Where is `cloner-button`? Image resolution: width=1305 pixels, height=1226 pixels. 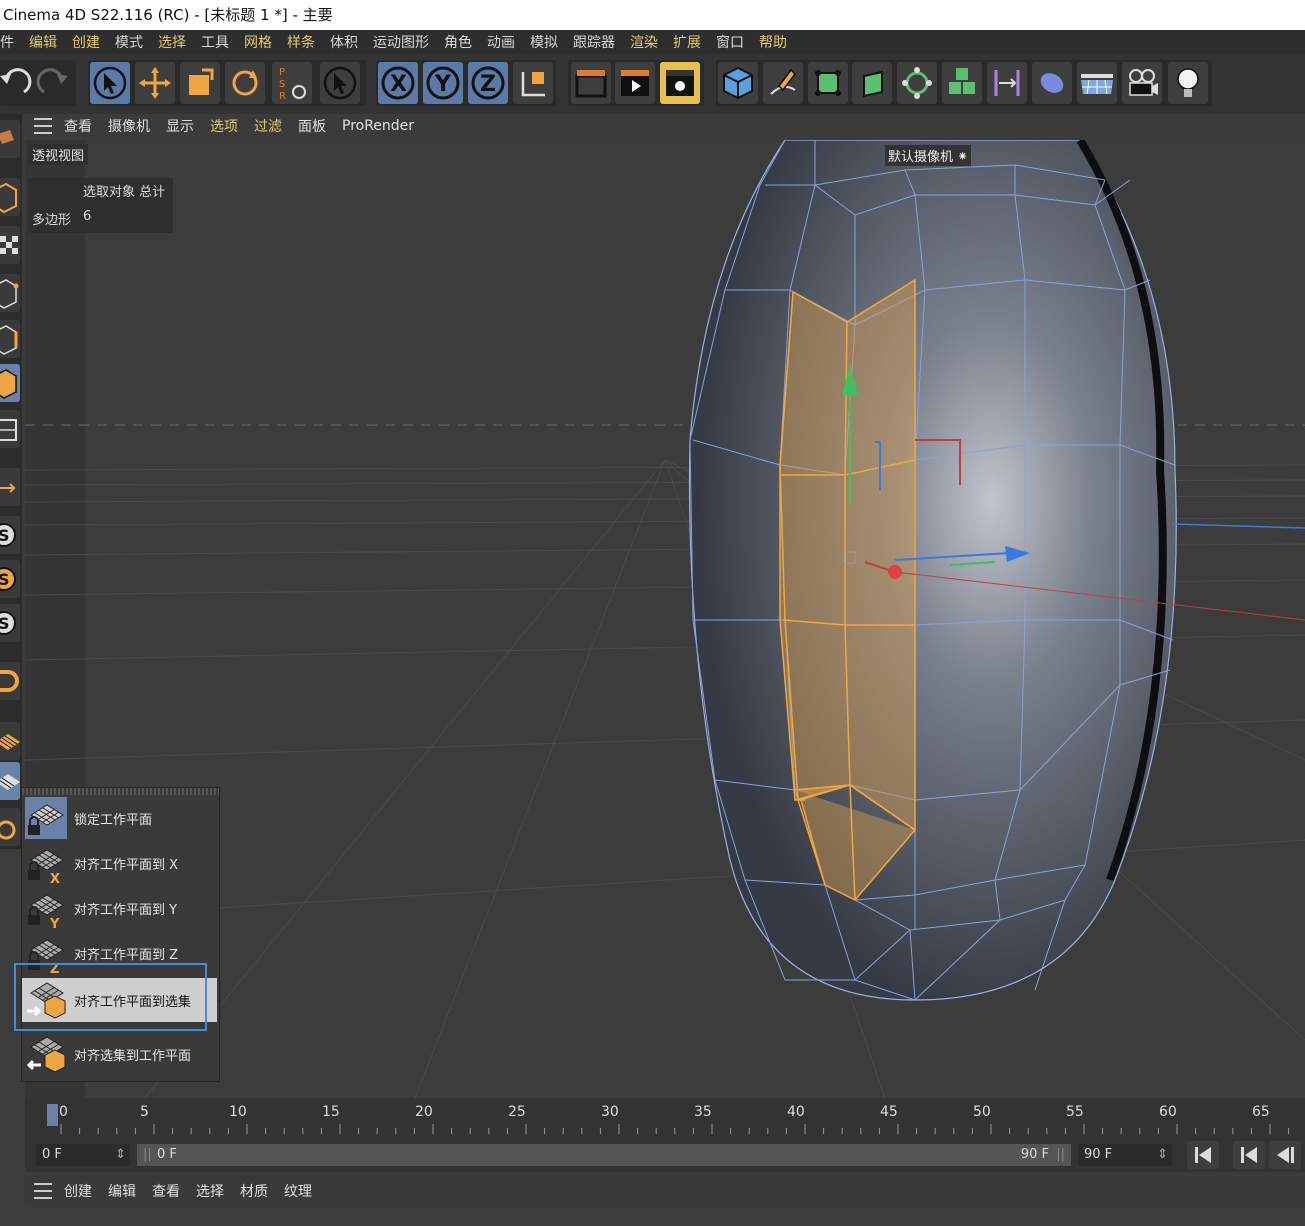 cloner-button is located at coordinates (917, 83).